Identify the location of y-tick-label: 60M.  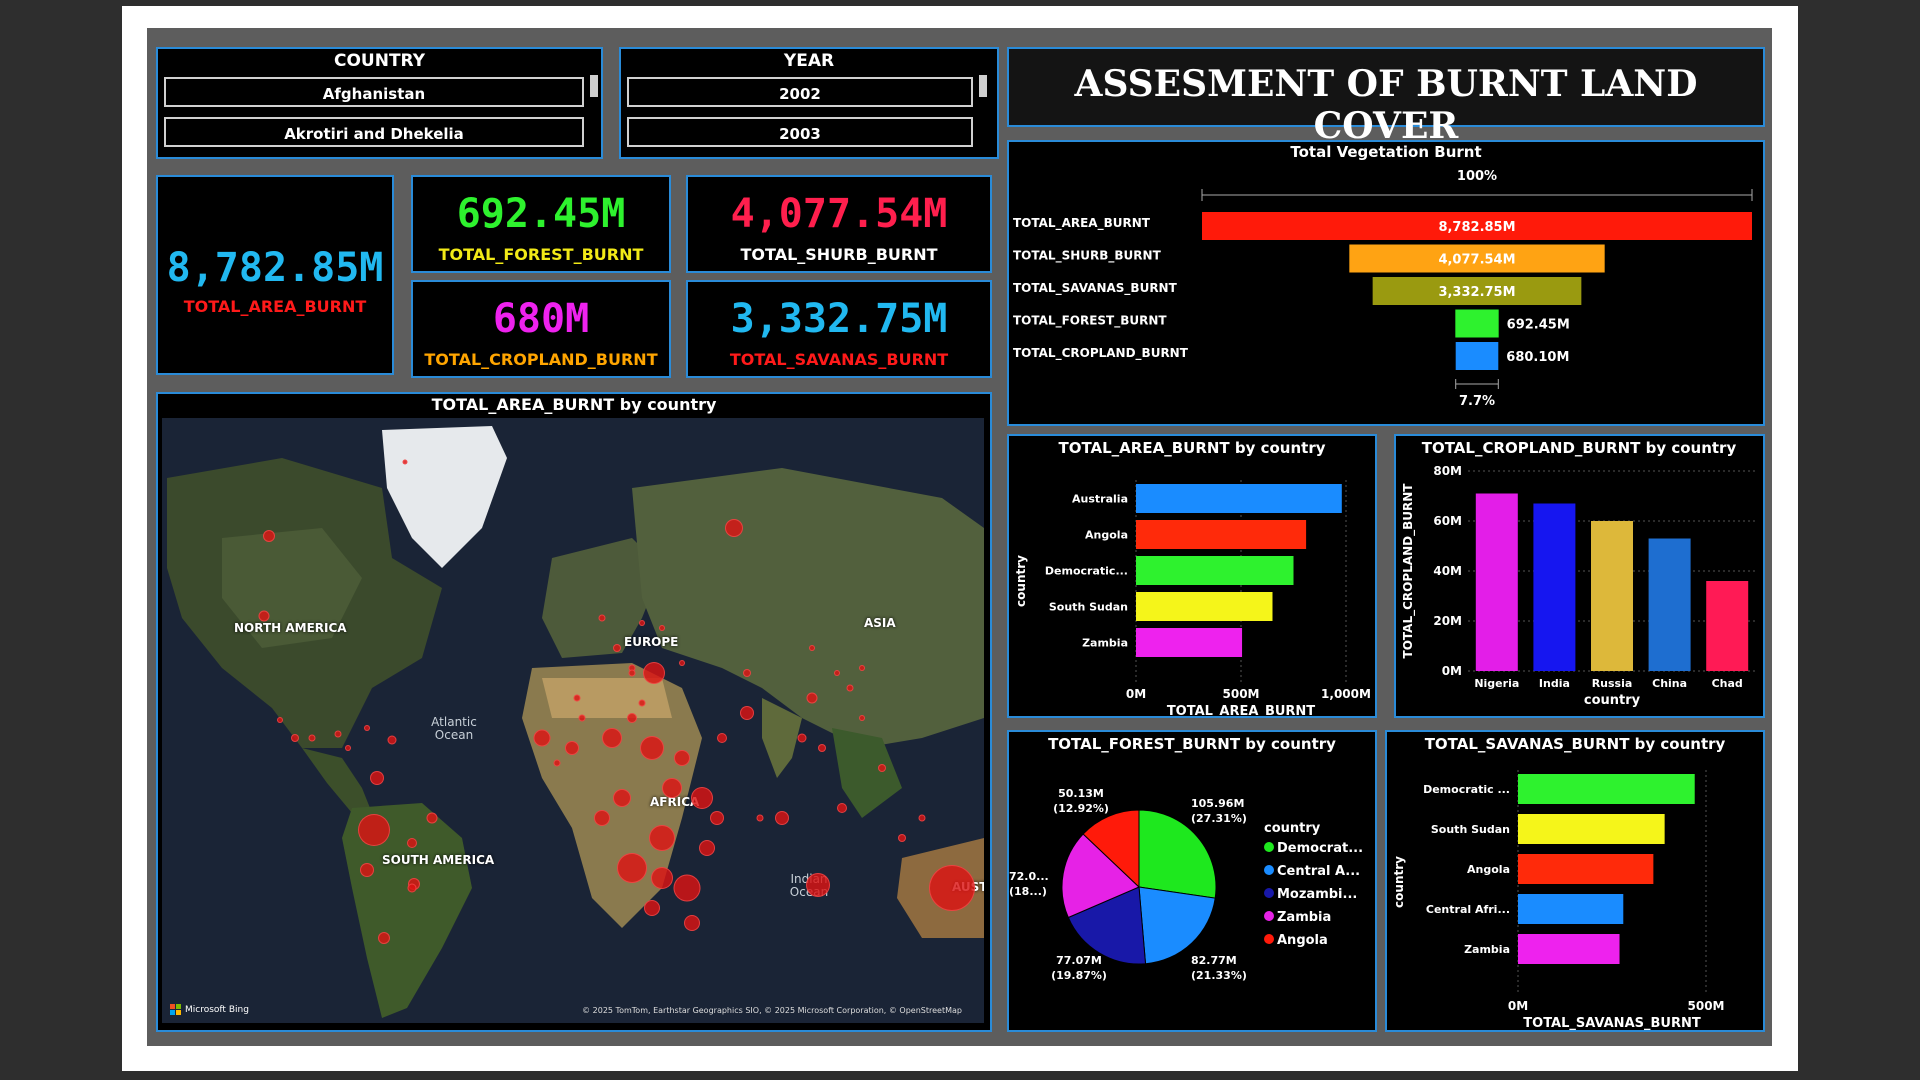
(1447, 521).